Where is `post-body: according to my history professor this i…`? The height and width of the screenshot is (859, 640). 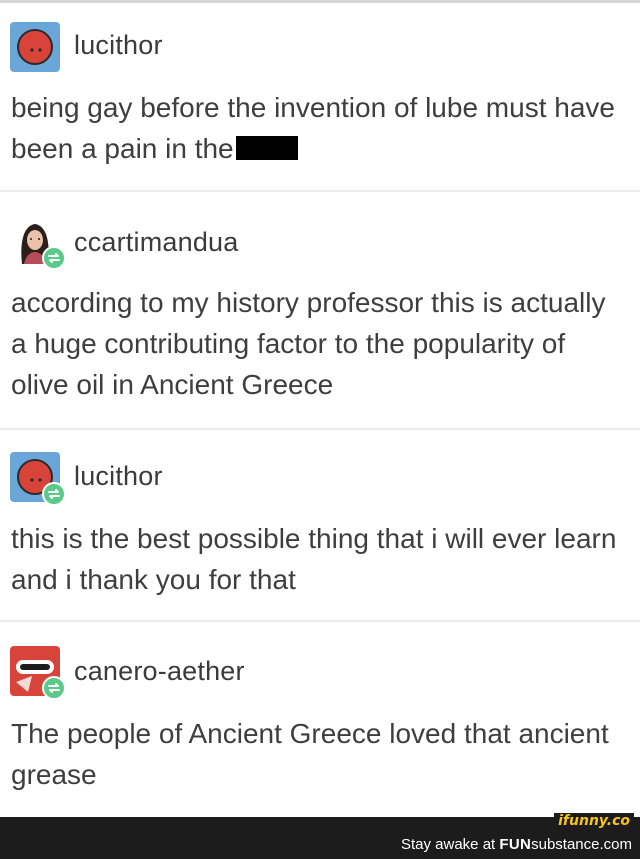 post-body: according to my history professor this i… is located at coordinates (308, 343).